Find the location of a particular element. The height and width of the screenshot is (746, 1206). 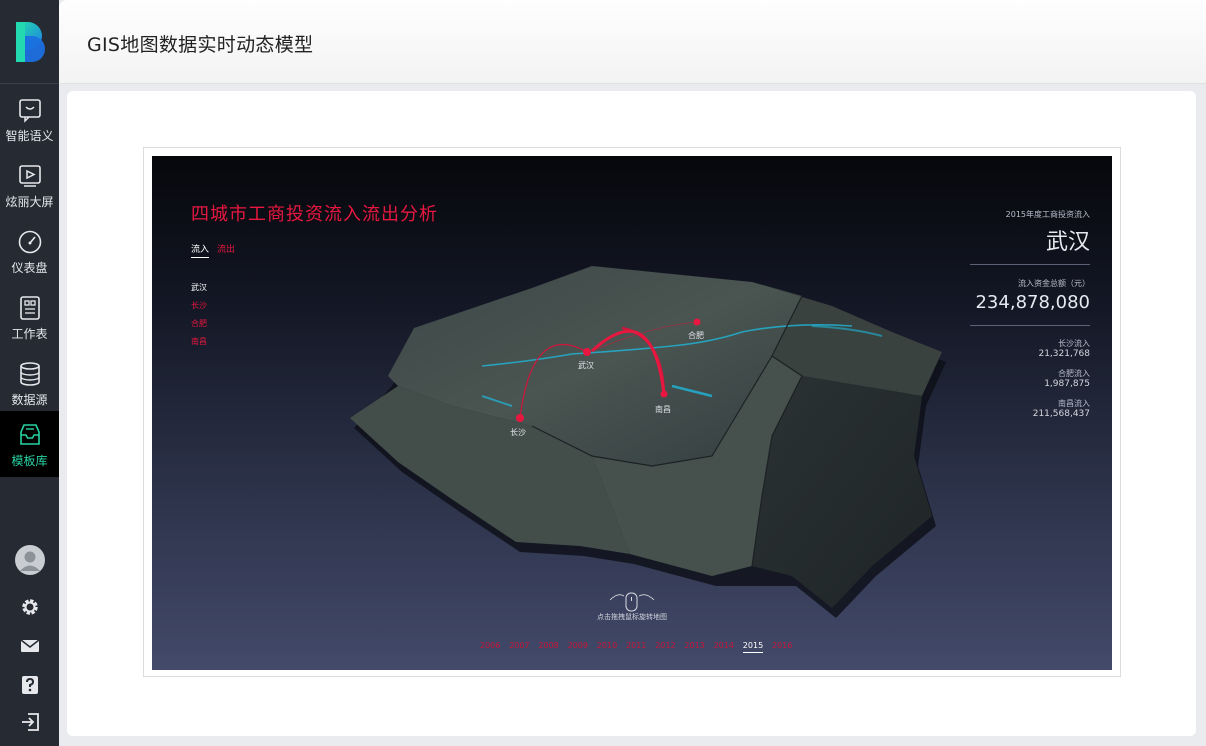

sidebar-item-datasource: 数据源 is located at coordinates (29, 383).